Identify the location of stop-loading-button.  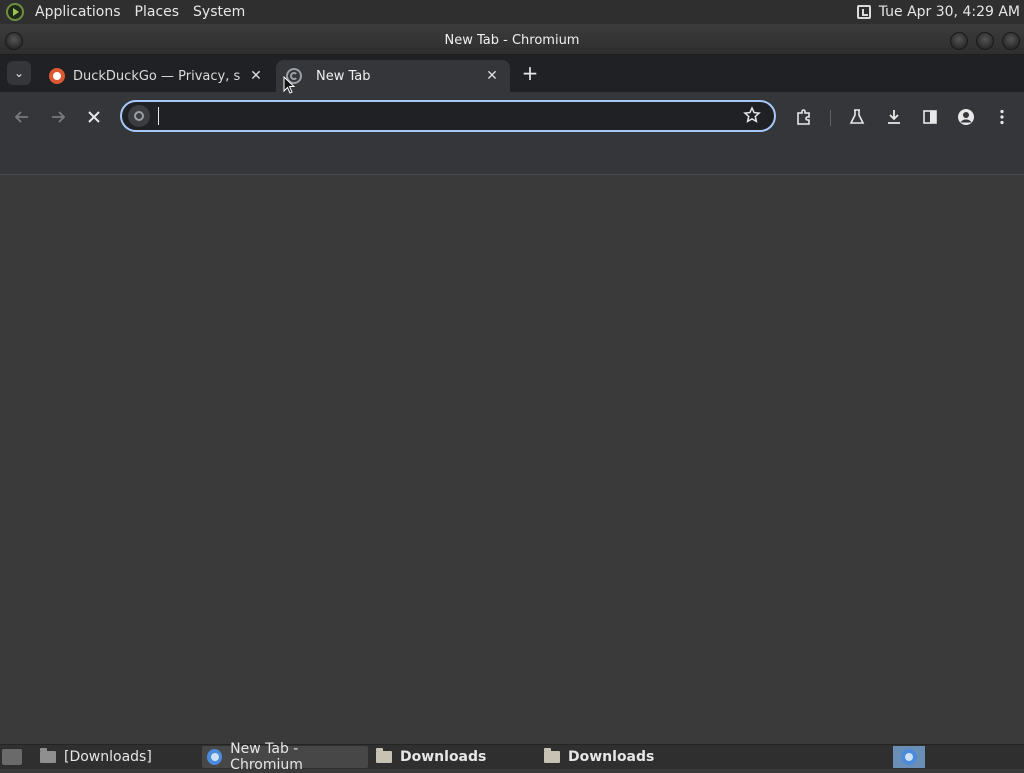
(94, 117).